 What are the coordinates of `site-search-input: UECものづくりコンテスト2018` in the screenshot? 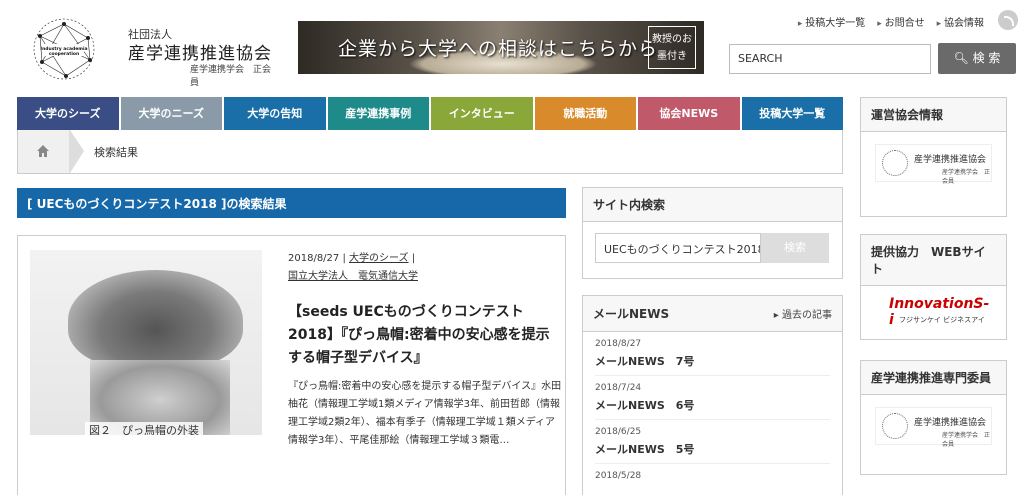 It's located at (678, 248).